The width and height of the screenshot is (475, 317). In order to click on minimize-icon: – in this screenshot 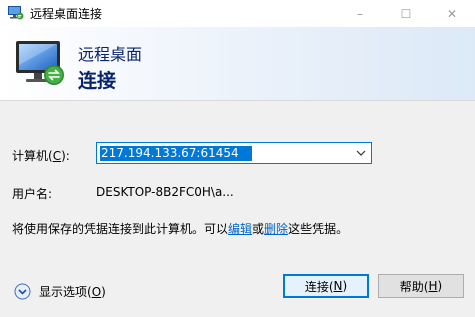, I will do `click(360, 13)`.